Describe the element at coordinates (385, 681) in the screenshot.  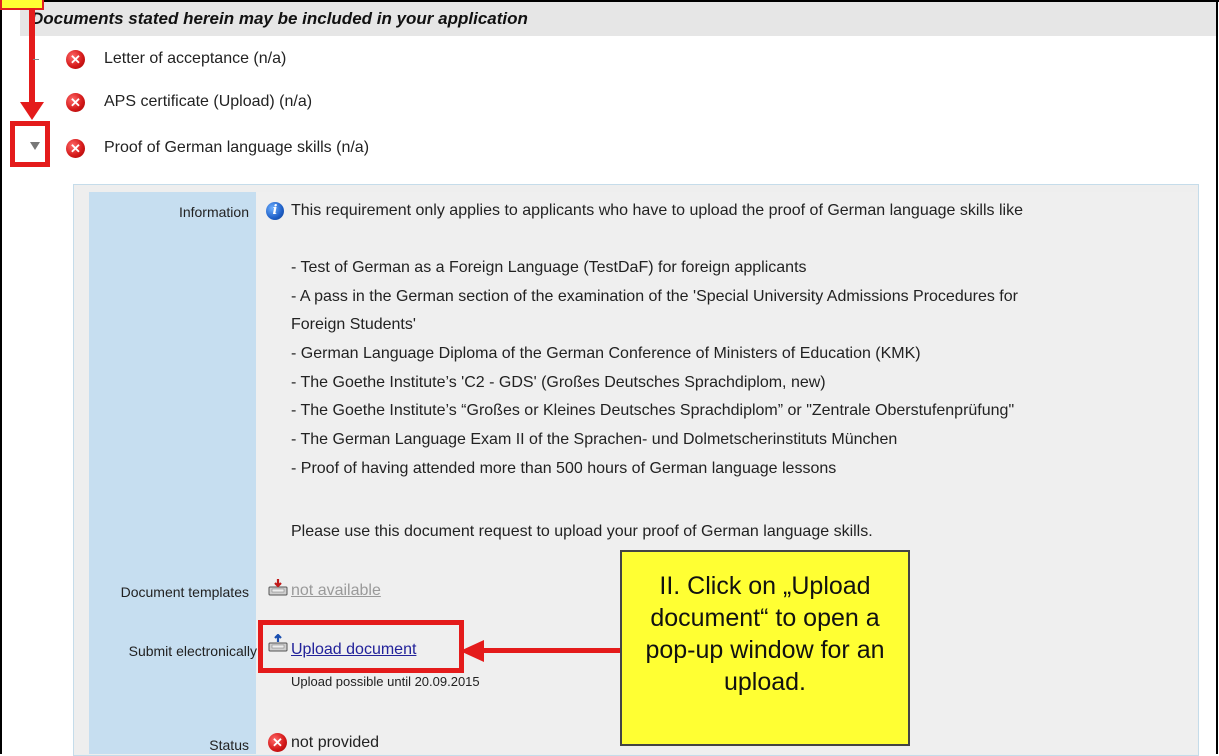
I see `upload-deadline: Upload possible until 20.09.2015` at that location.